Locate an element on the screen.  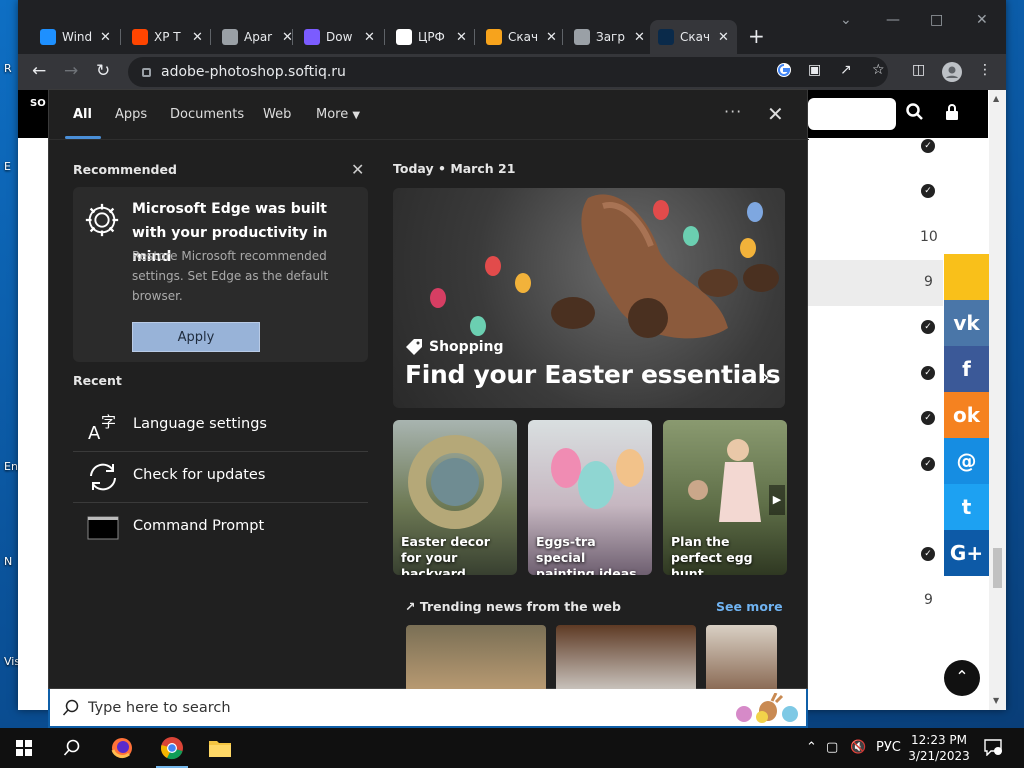
file-explorer-taskbar-button is located at coordinates (220, 748).